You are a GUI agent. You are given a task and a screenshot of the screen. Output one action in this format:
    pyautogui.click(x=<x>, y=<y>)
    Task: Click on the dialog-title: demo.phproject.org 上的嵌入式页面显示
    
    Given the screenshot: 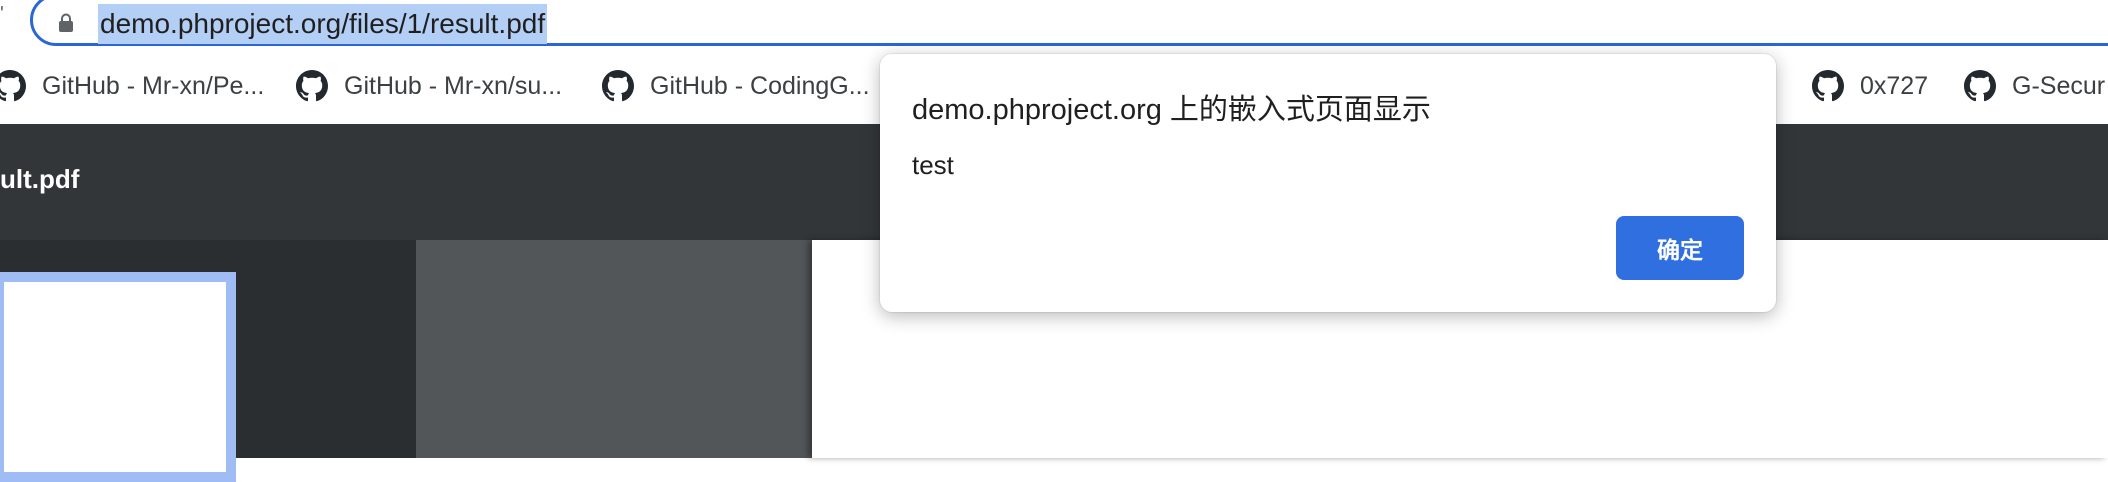 What is the action you would take?
    pyautogui.click(x=1171, y=110)
    